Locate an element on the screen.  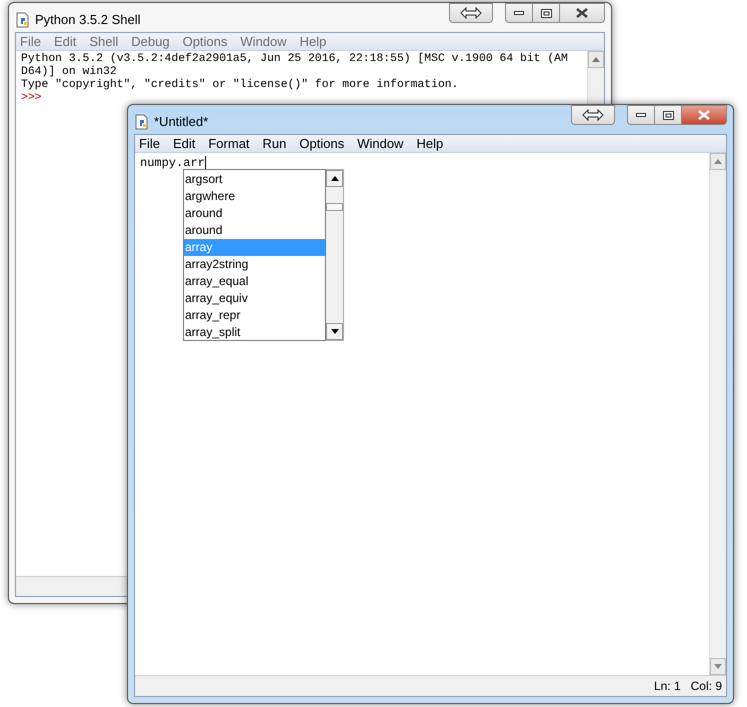
scrollbar is located at coordinates (717, 414).